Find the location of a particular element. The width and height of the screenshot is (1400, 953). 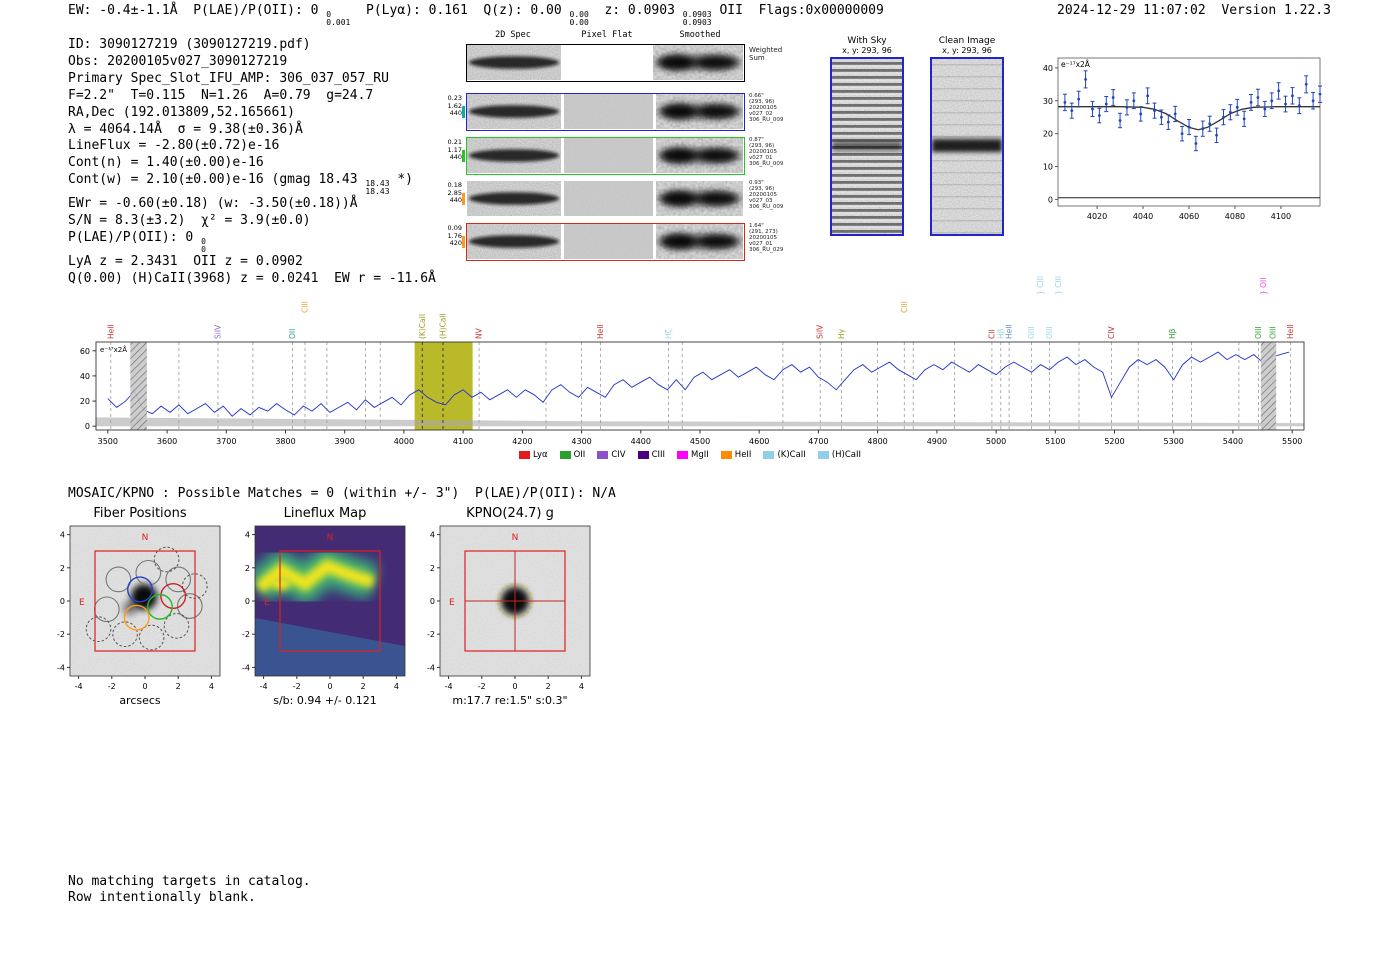

cutout-title: KPNO(24.7) g is located at coordinates (510, 513).